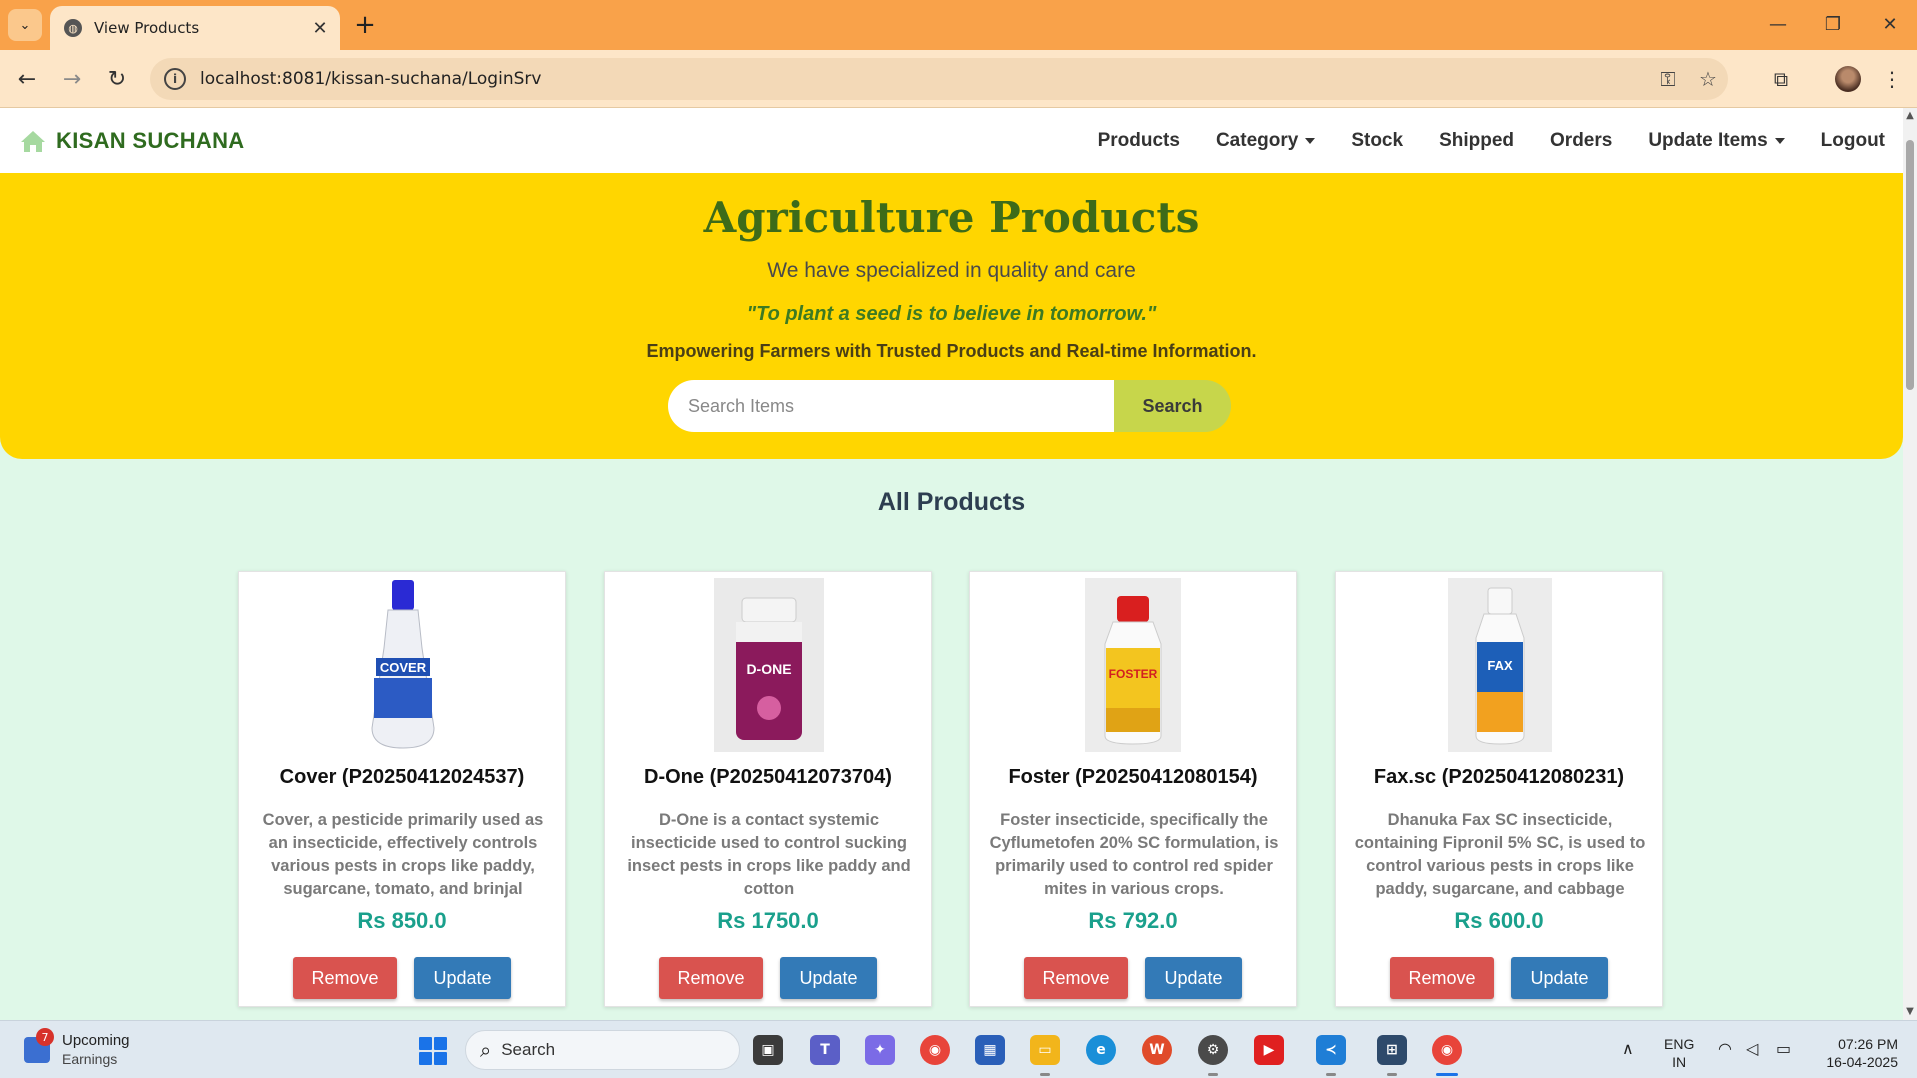 The height and width of the screenshot is (1078, 1917). Describe the element at coordinates (1045, 1050) in the screenshot. I see `file-explorer-icon: ▭` at that location.